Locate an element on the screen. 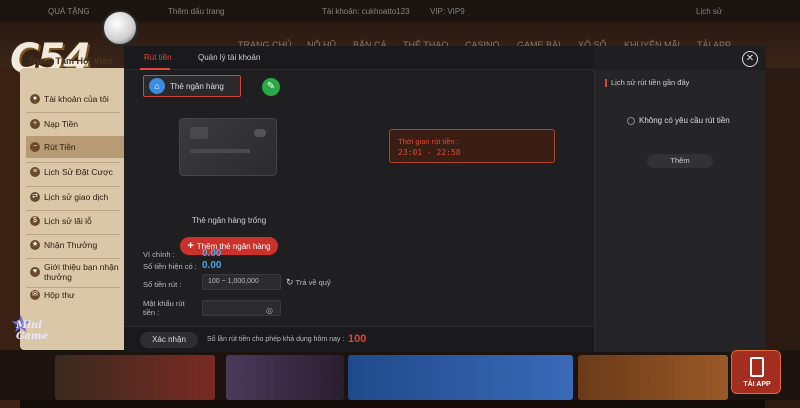  topbar-account: Tài khoản: cukhoatto123 is located at coordinates (366, 11).